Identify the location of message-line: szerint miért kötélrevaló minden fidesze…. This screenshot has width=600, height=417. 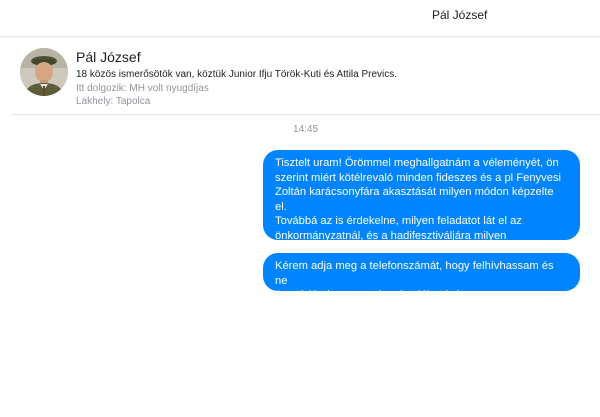
(418, 177).